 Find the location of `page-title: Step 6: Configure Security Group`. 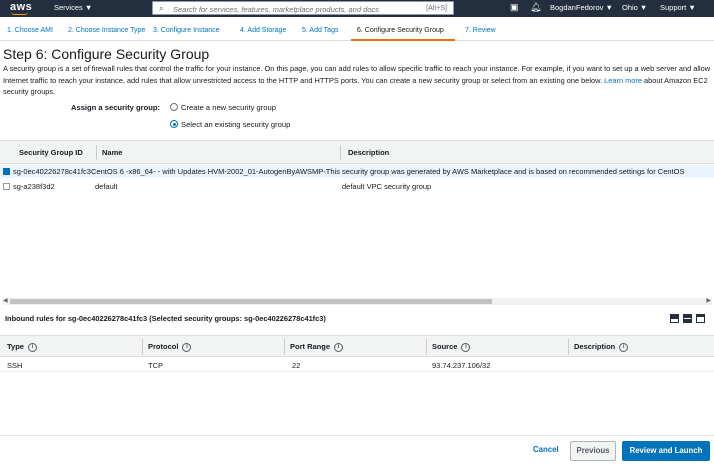

page-title: Step 6: Configure Security Group is located at coordinates (106, 54).